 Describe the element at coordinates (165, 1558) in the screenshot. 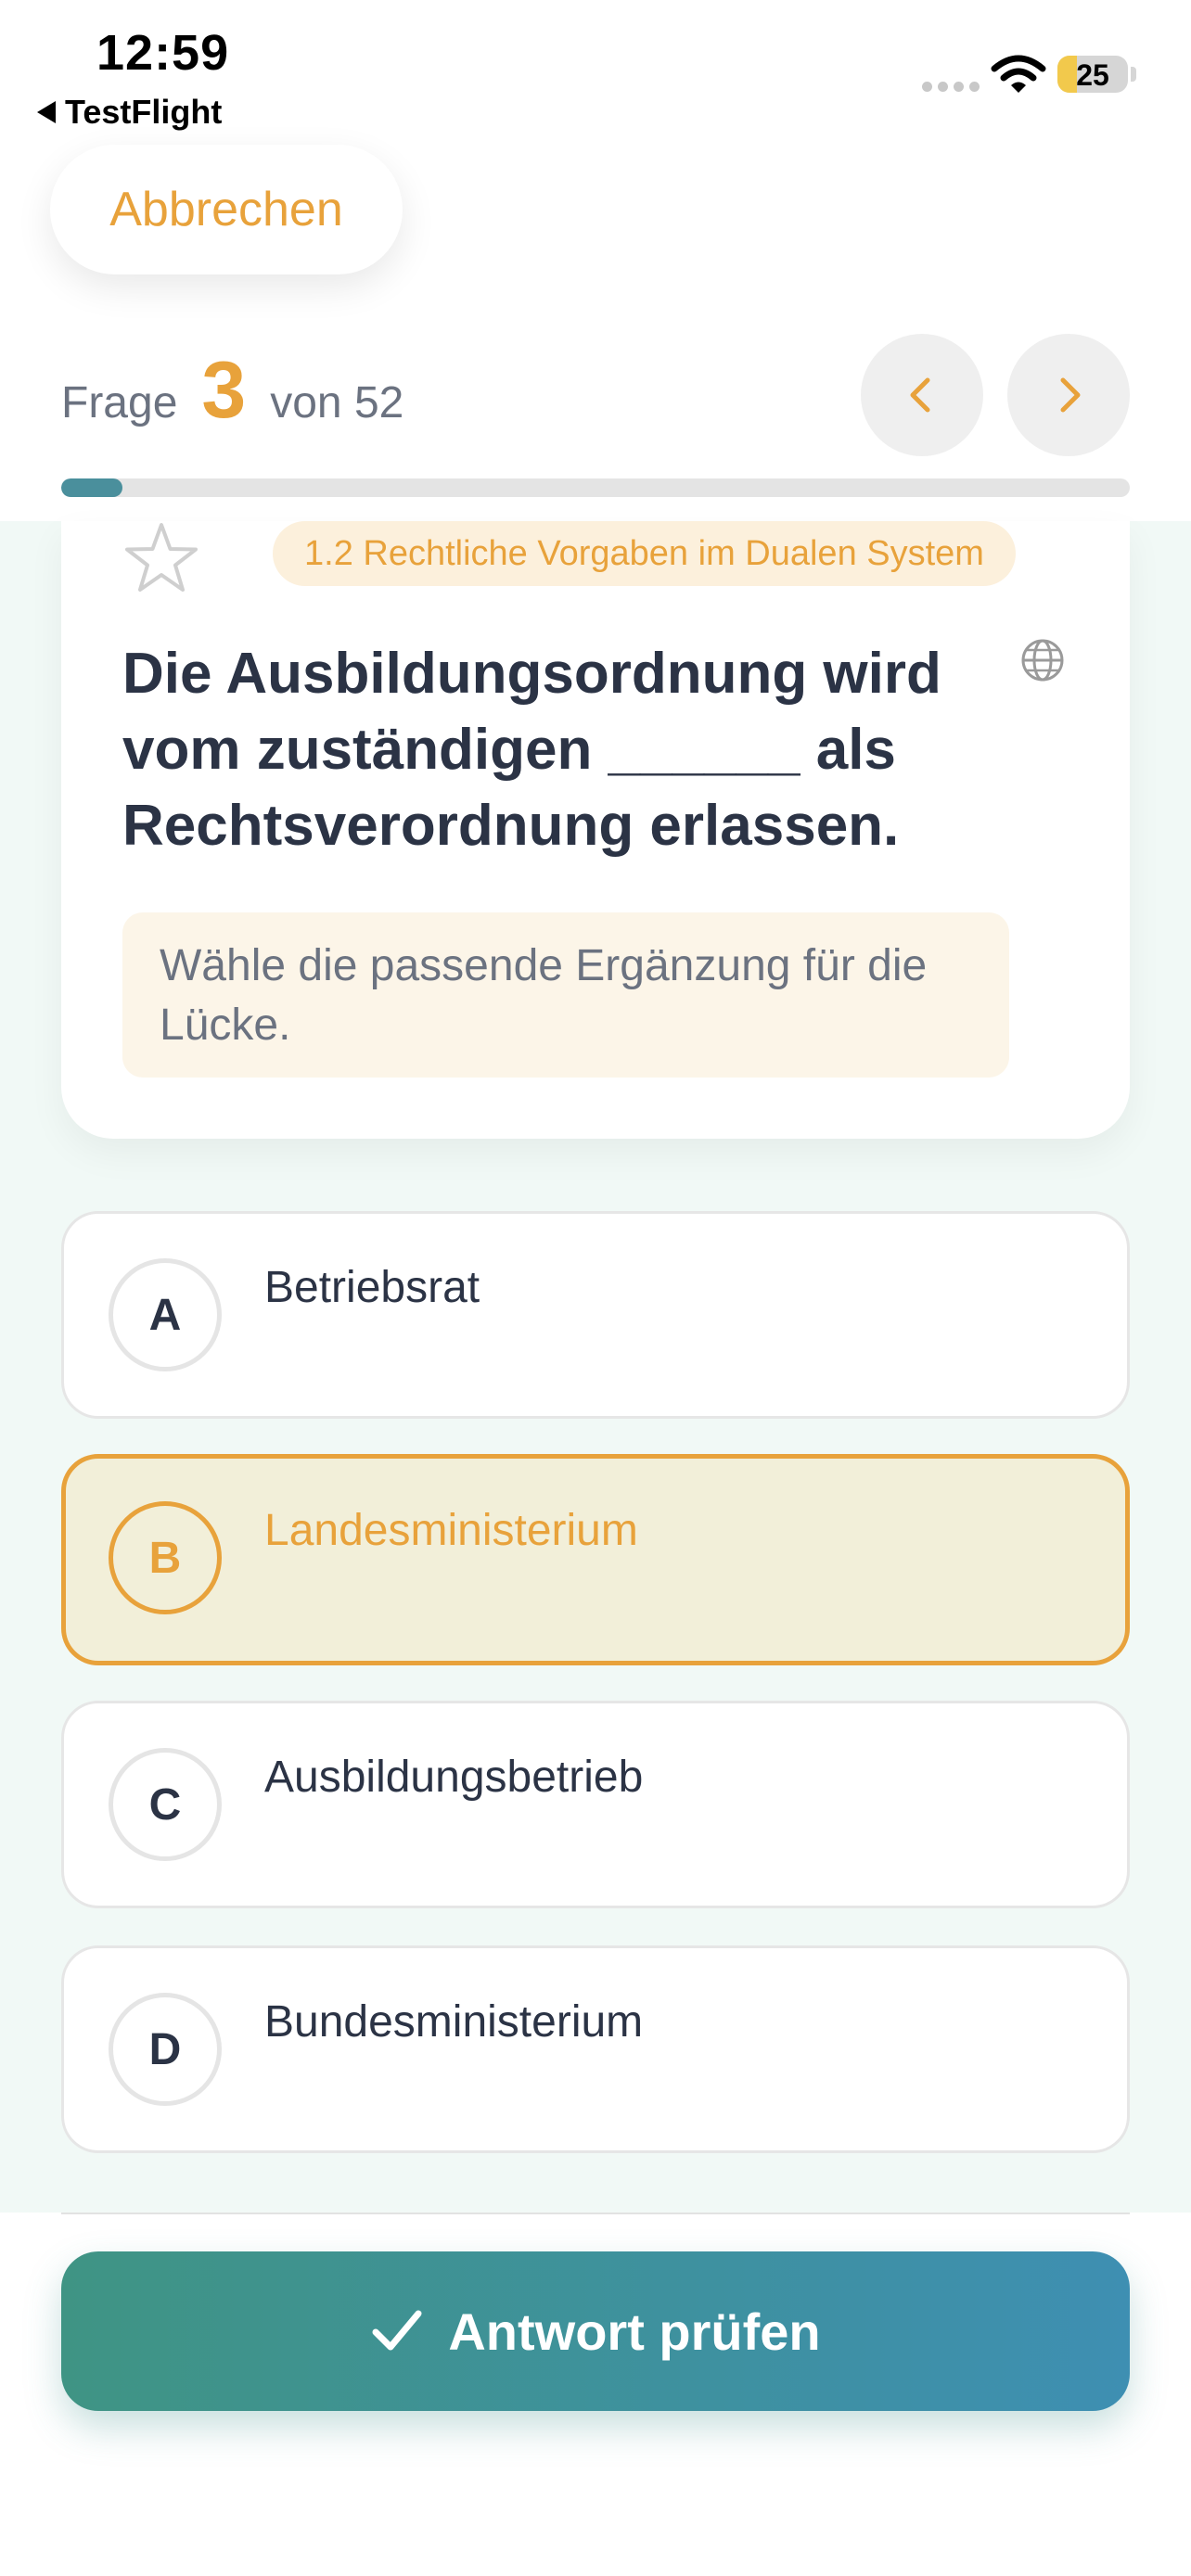

I see `answer-letter: B` at that location.